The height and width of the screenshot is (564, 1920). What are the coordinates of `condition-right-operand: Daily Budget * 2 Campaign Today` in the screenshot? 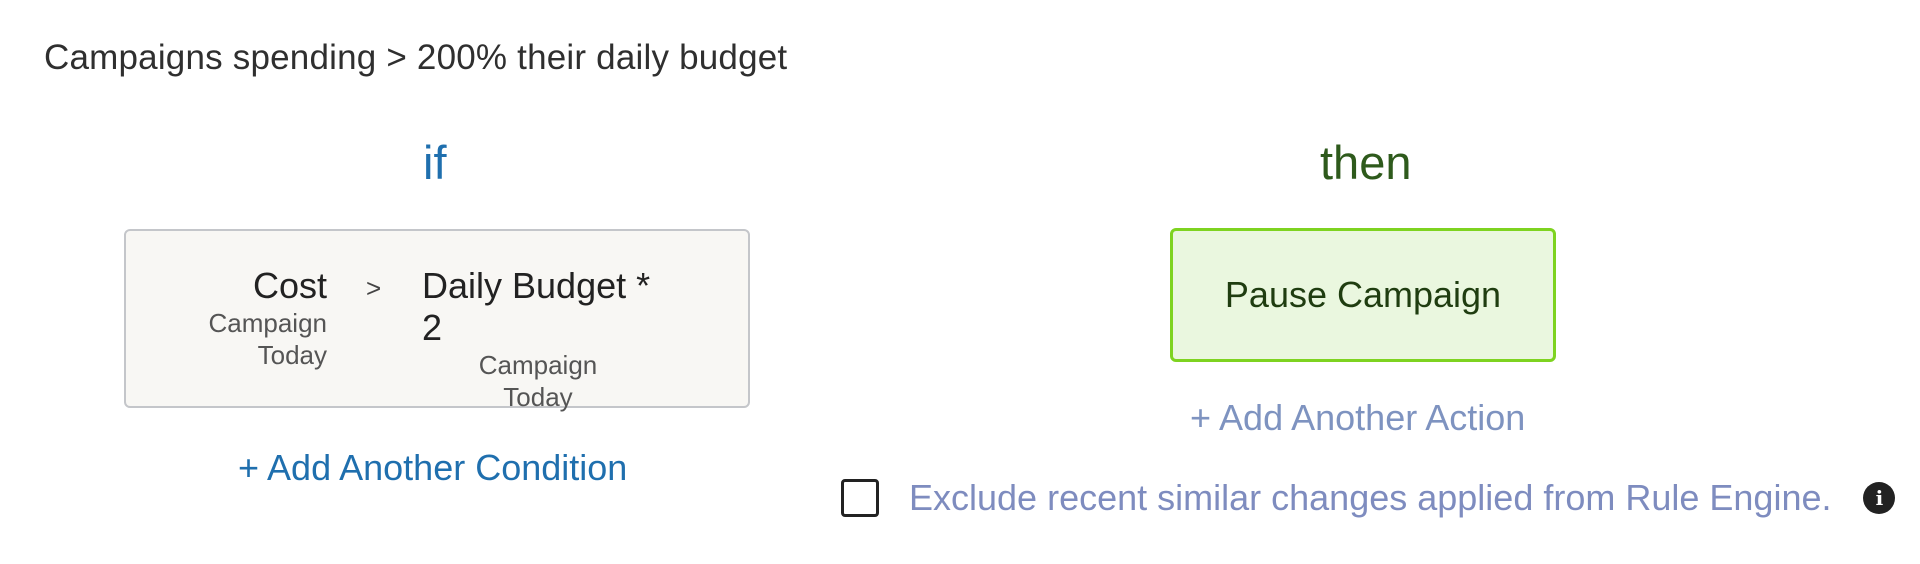 It's located at (548, 339).